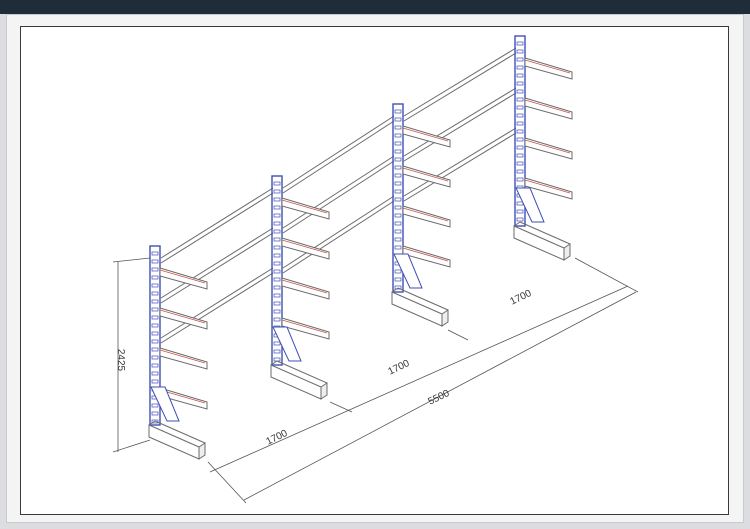 The height and width of the screenshot is (529, 750). I want to click on bay-2-dimension-label: 1700, so click(398, 368).